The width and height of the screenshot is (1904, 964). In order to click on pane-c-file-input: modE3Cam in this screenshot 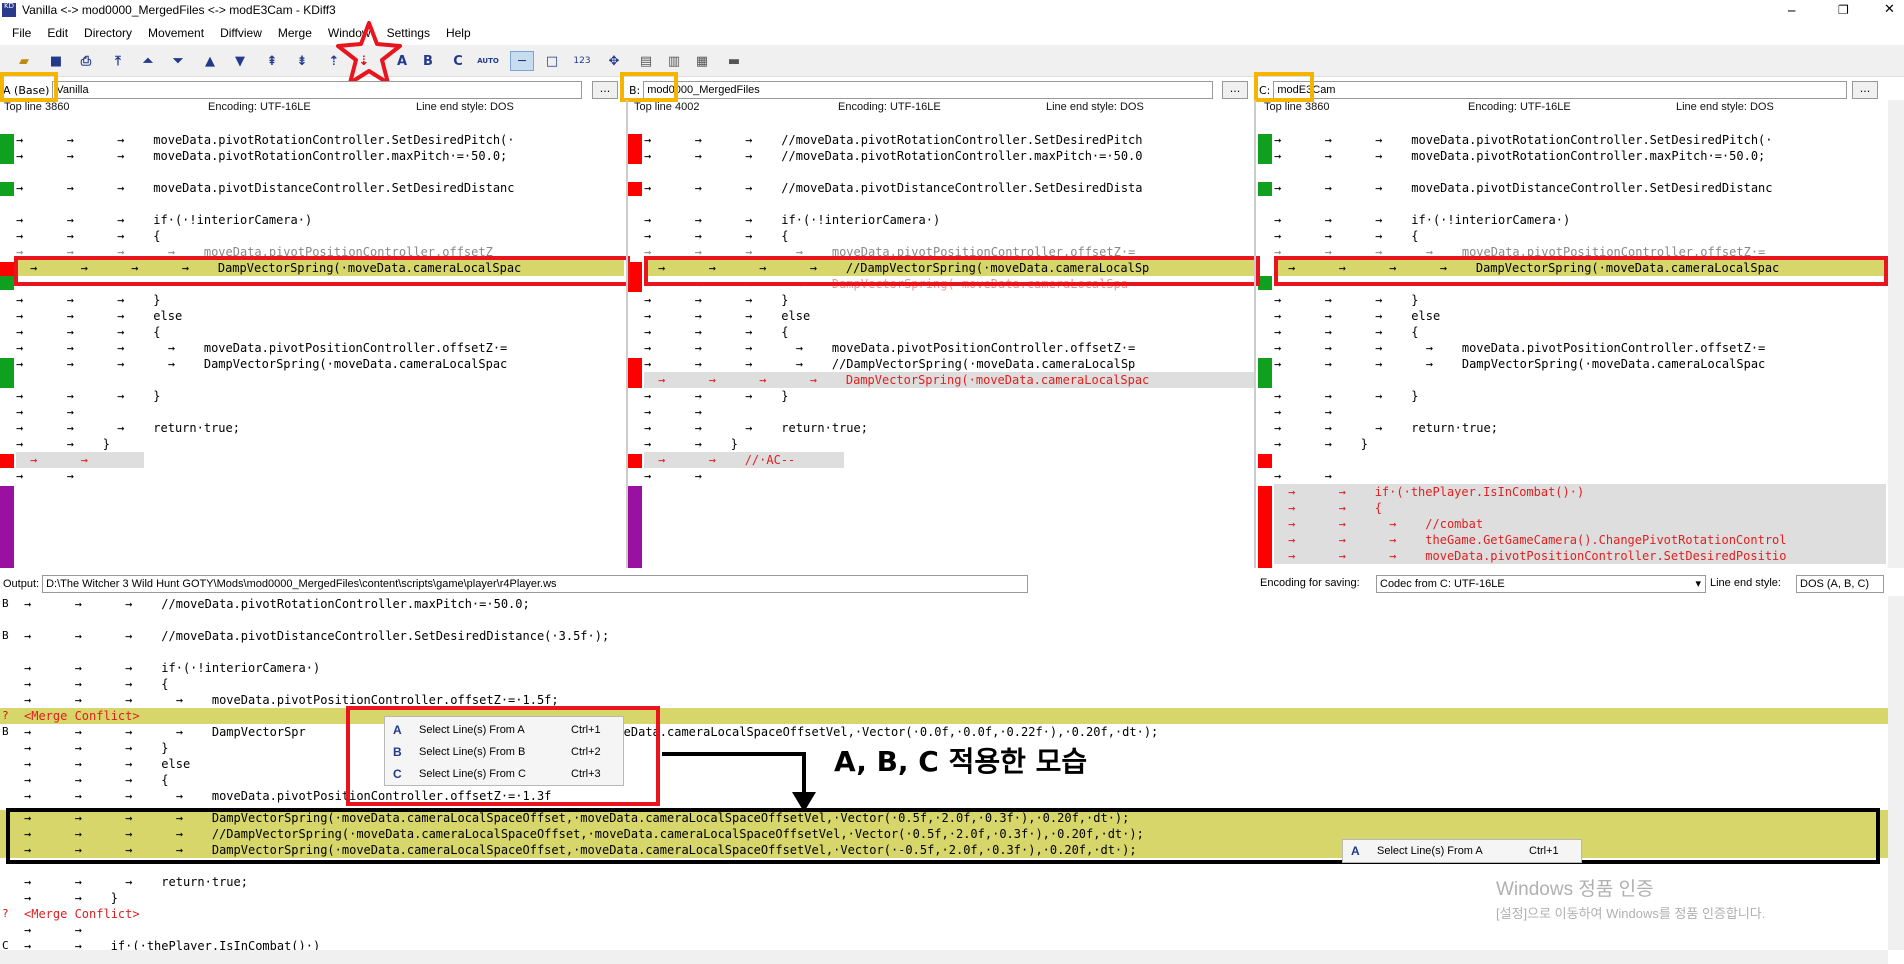, I will do `click(1560, 90)`.